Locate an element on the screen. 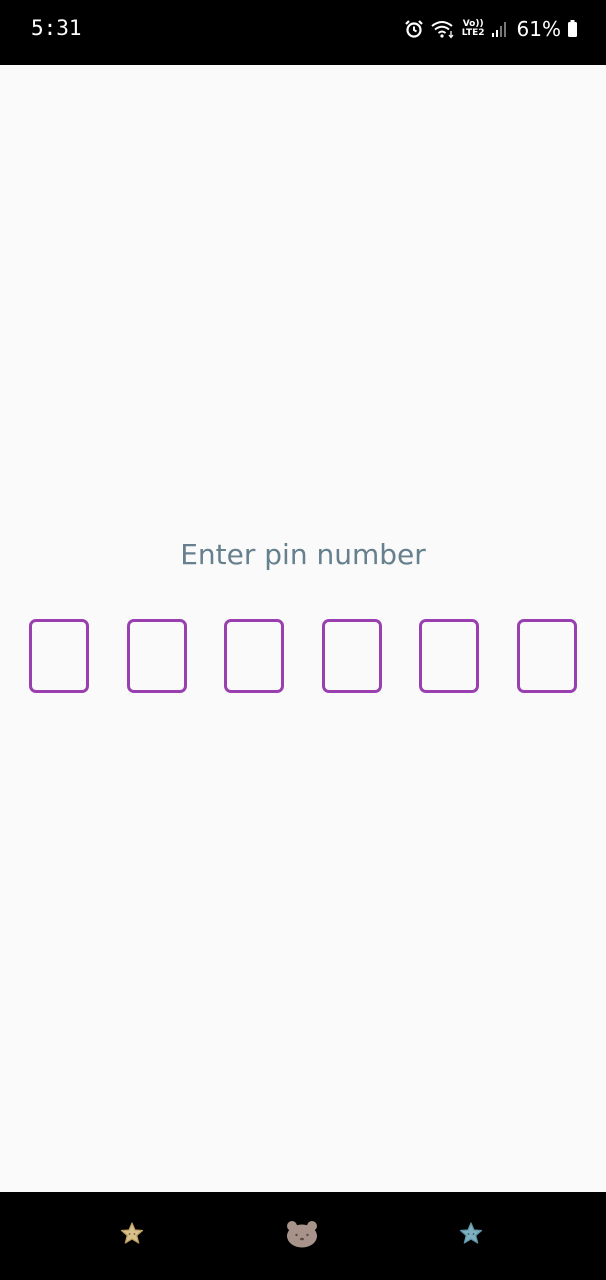 The width and height of the screenshot is (606, 1280). back-button is located at coordinates (471, 1236).